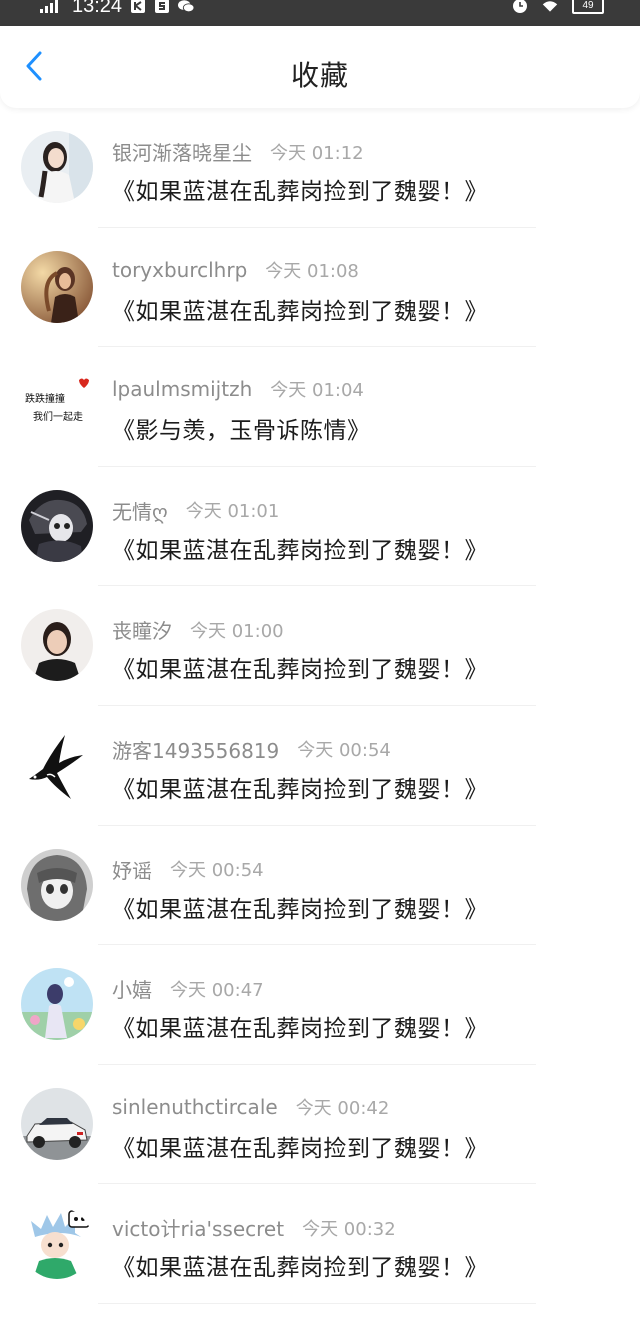  I want to click on username: sinlenuthctircale, so click(195, 1107).